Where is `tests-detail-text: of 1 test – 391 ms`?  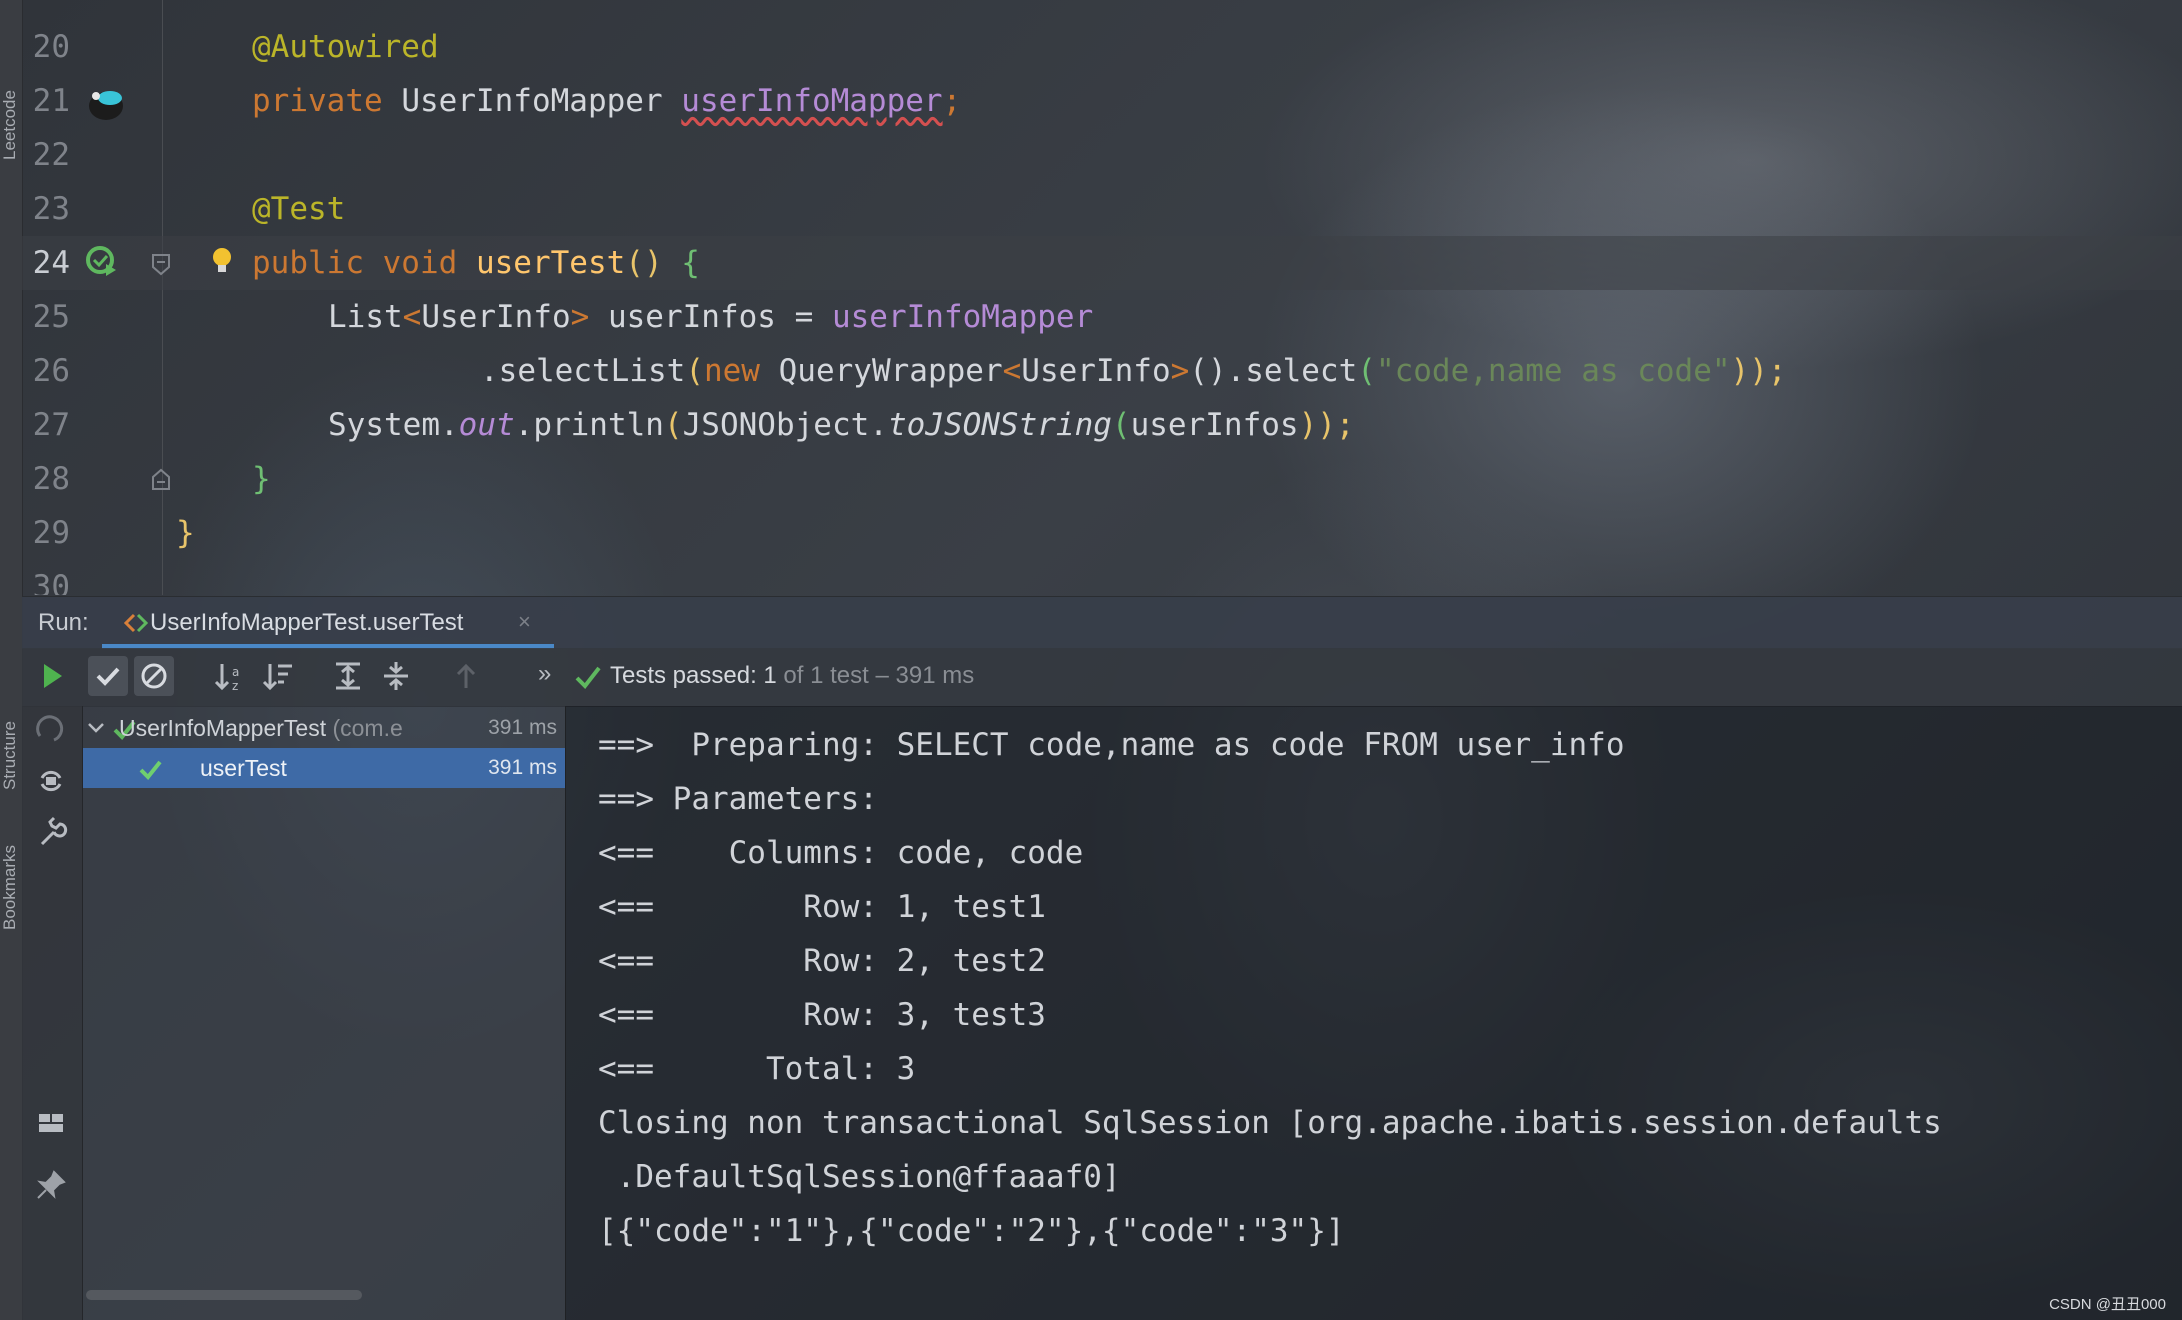 tests-detail-text: of 1 test – 391 ms is located at coordinates (875, 675).